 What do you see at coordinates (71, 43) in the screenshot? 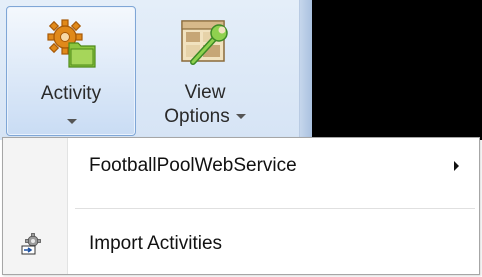
I see `activity-gear-folder-icon` at bounding box center [71, 43].